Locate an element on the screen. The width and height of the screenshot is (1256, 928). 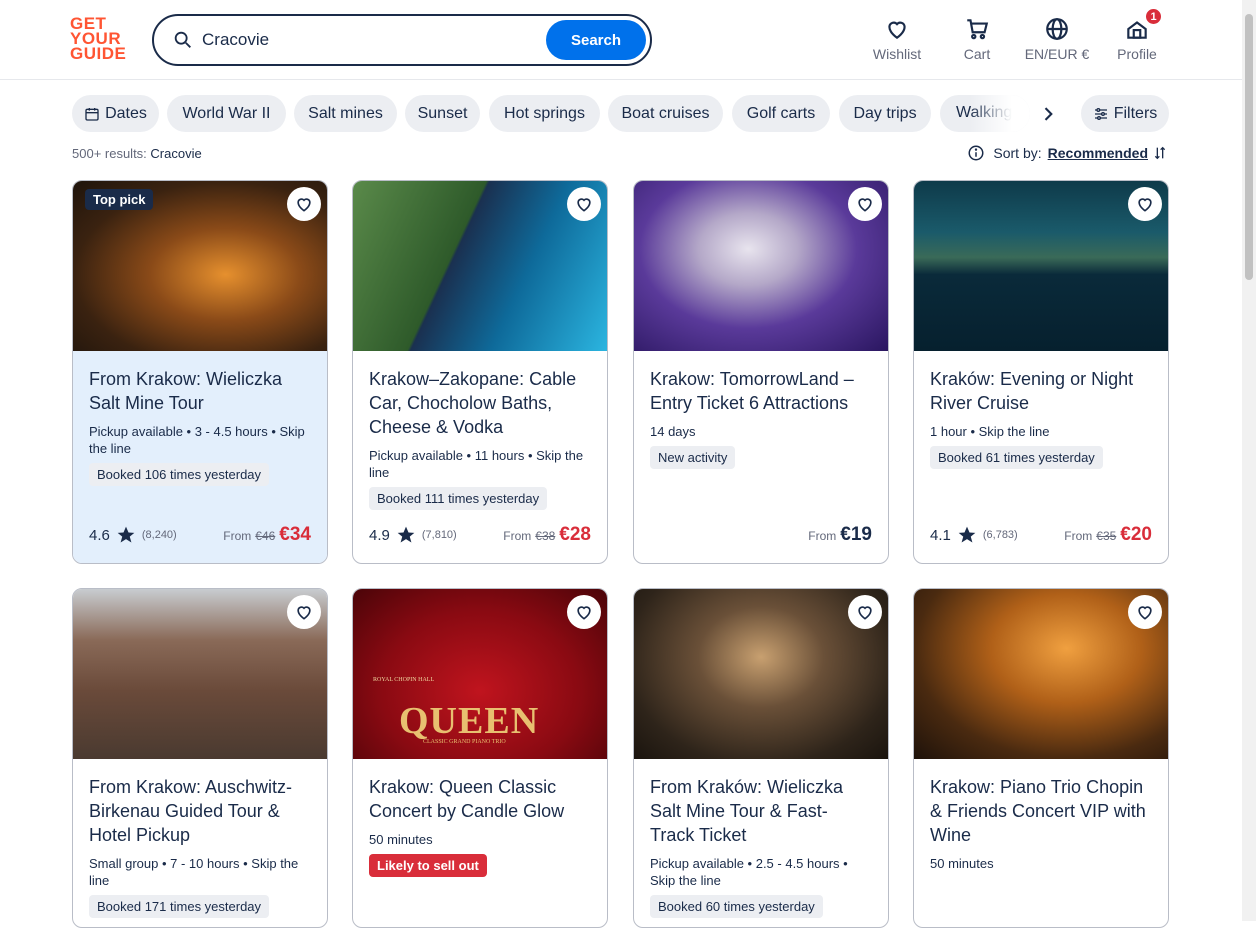
card-footer: 4.6 (8,240) From €46 €34 is located at coordinates (200, 535).